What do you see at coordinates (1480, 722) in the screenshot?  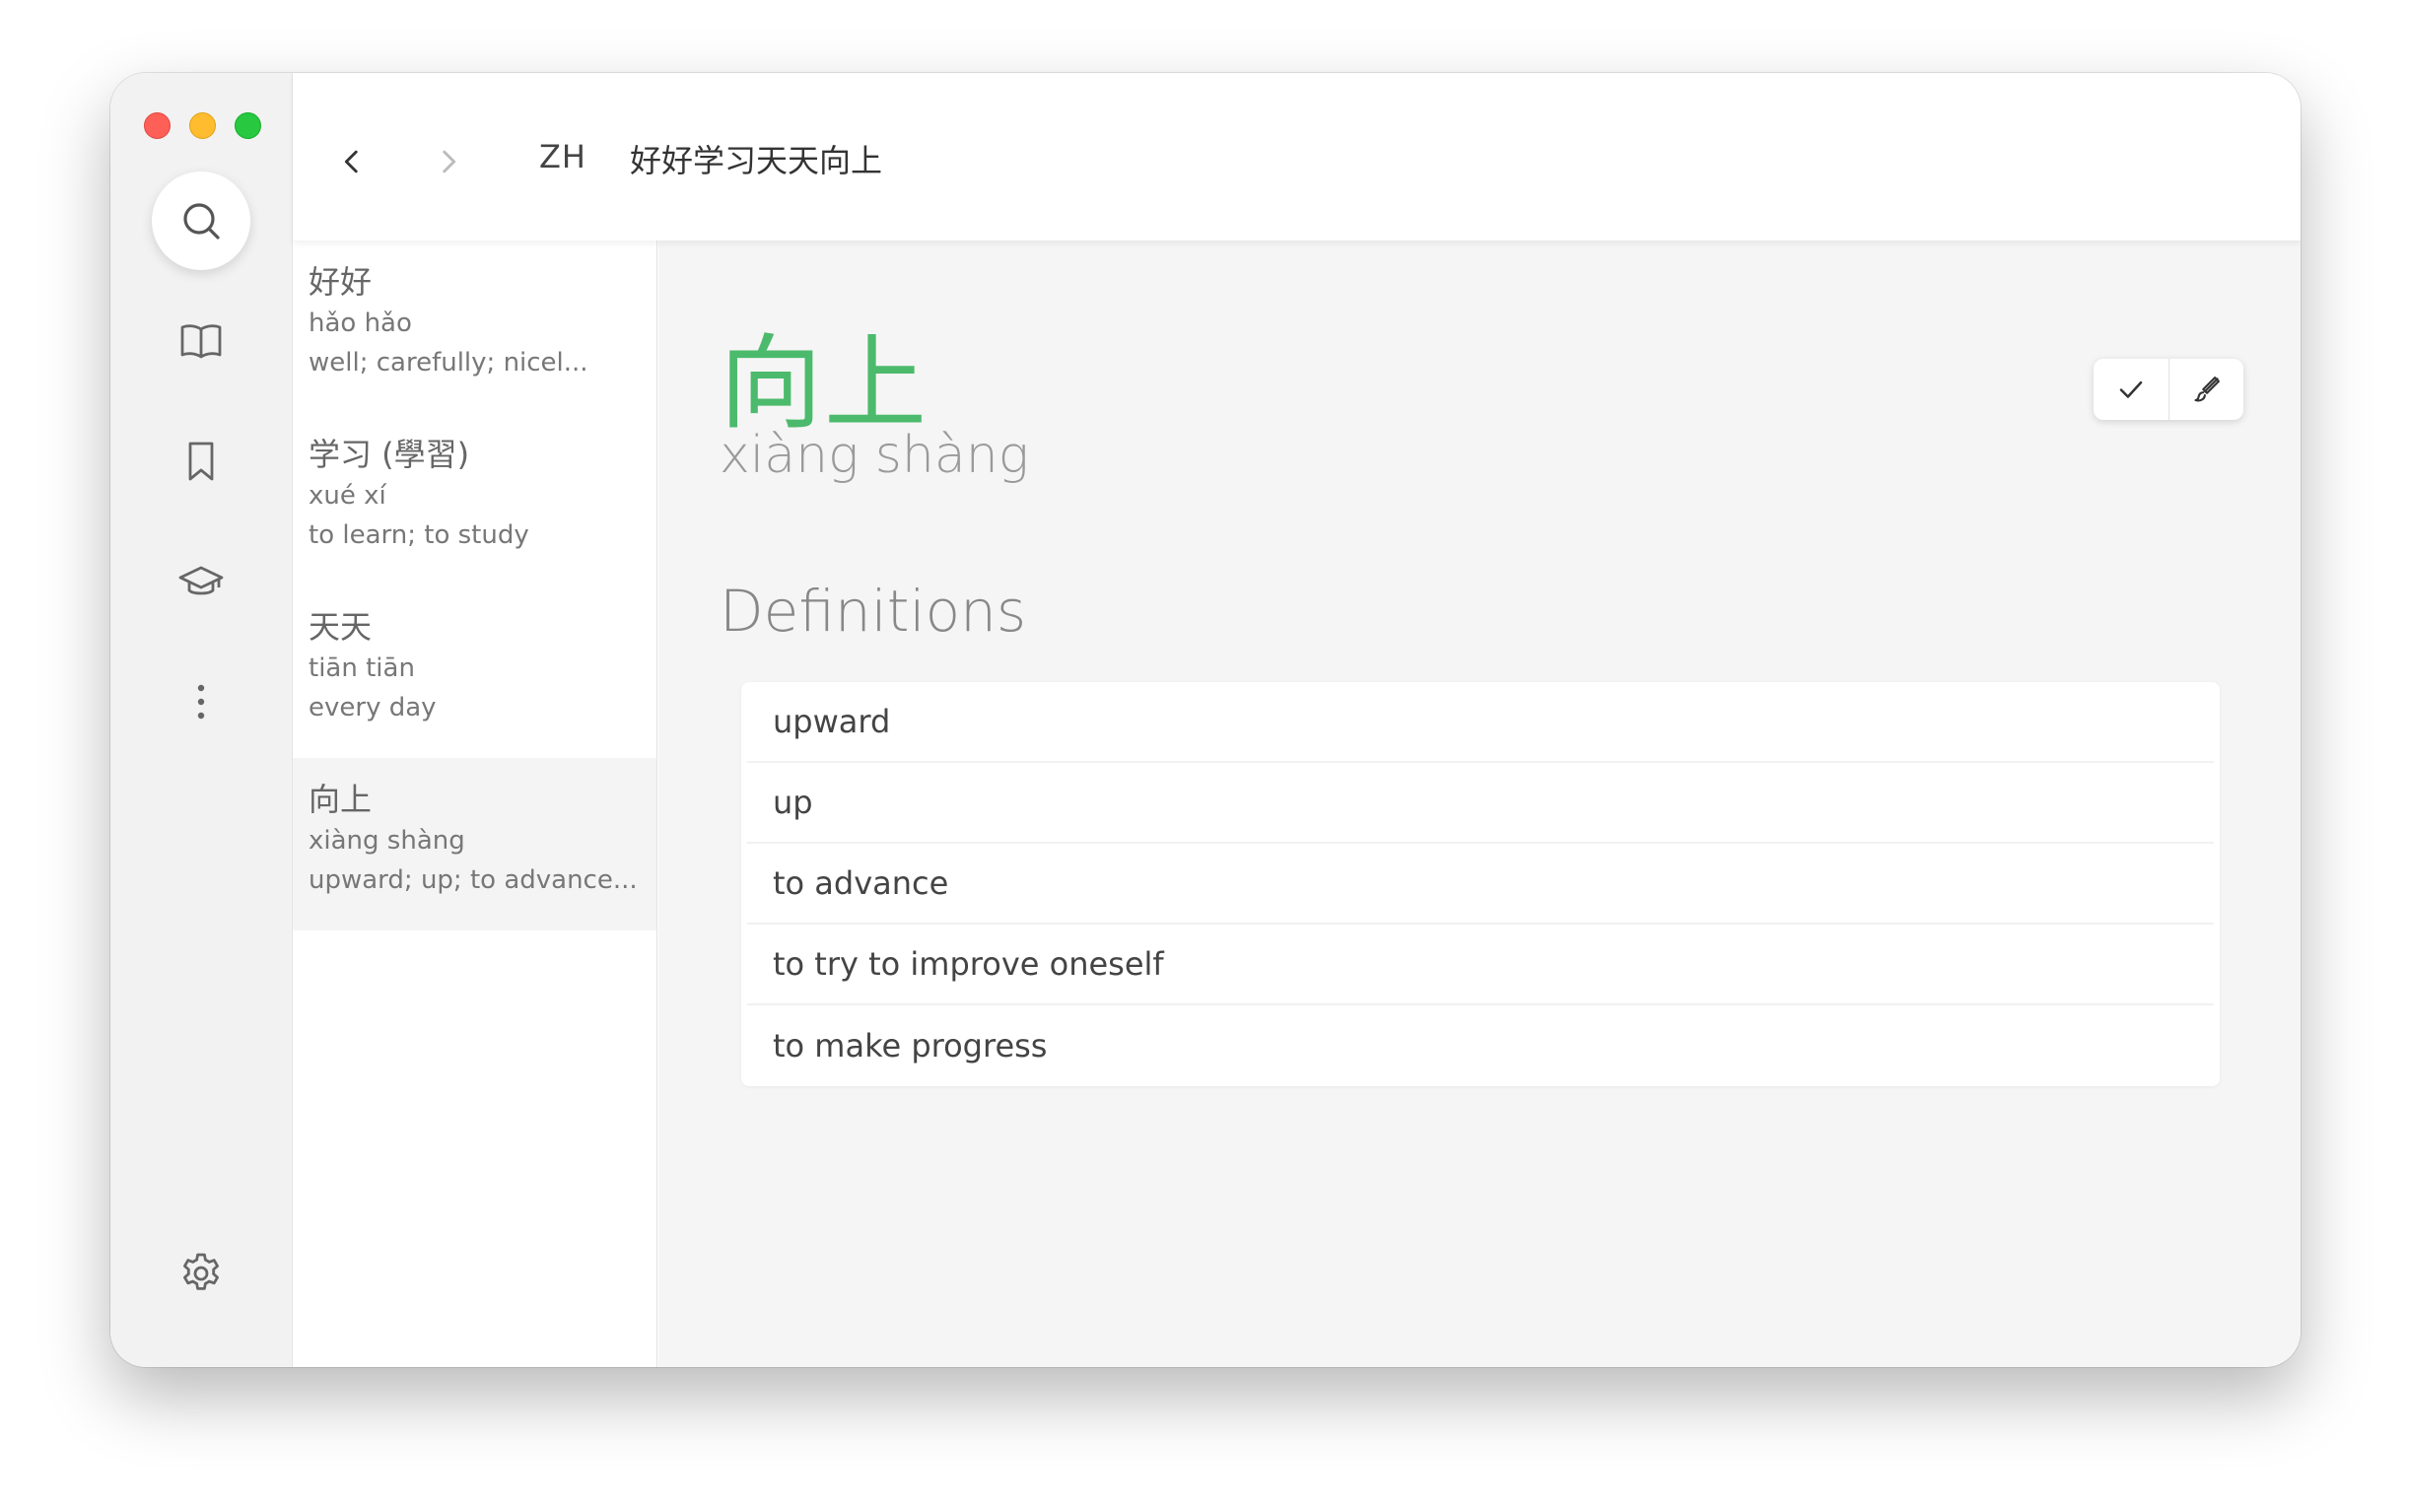 I see `definition-row: upward` at bounding box center [1480, 722].